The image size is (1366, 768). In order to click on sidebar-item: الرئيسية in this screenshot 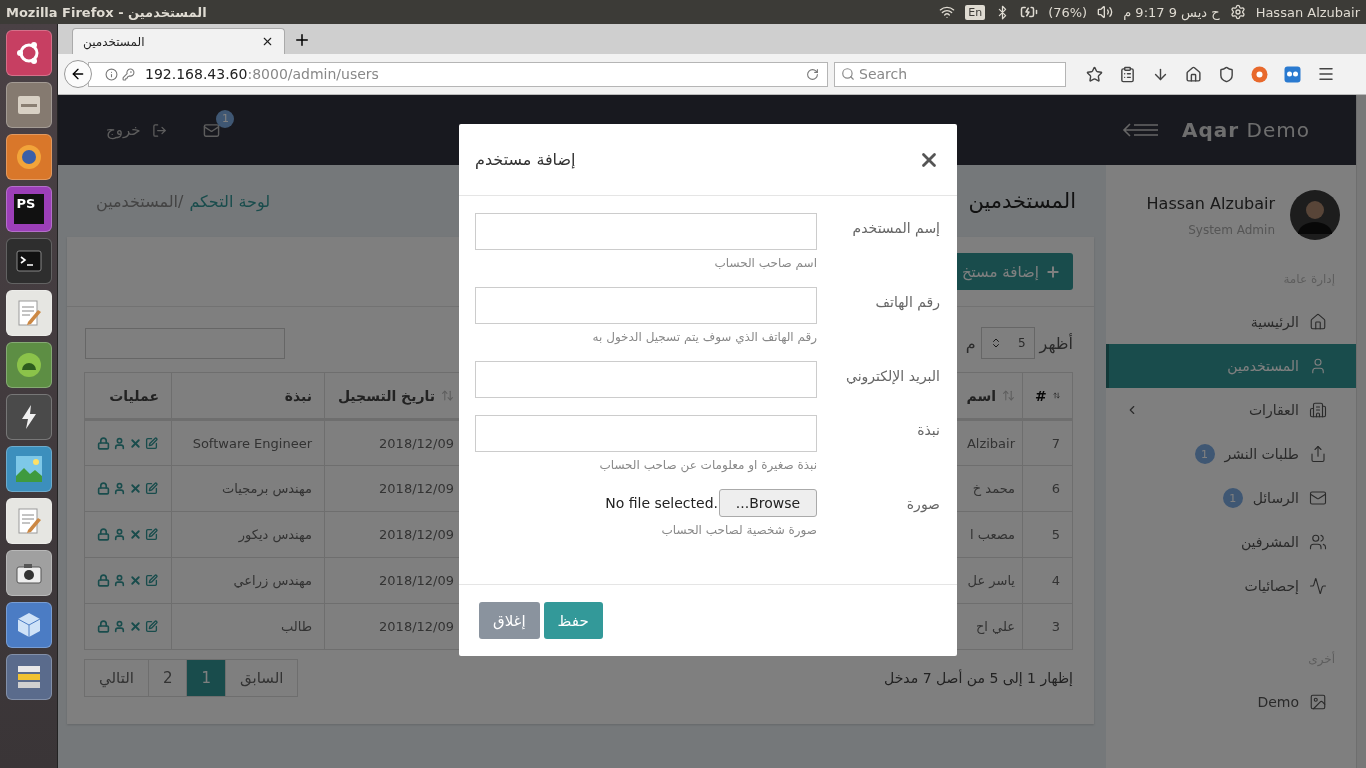, I will do `click(1231, 322)`.